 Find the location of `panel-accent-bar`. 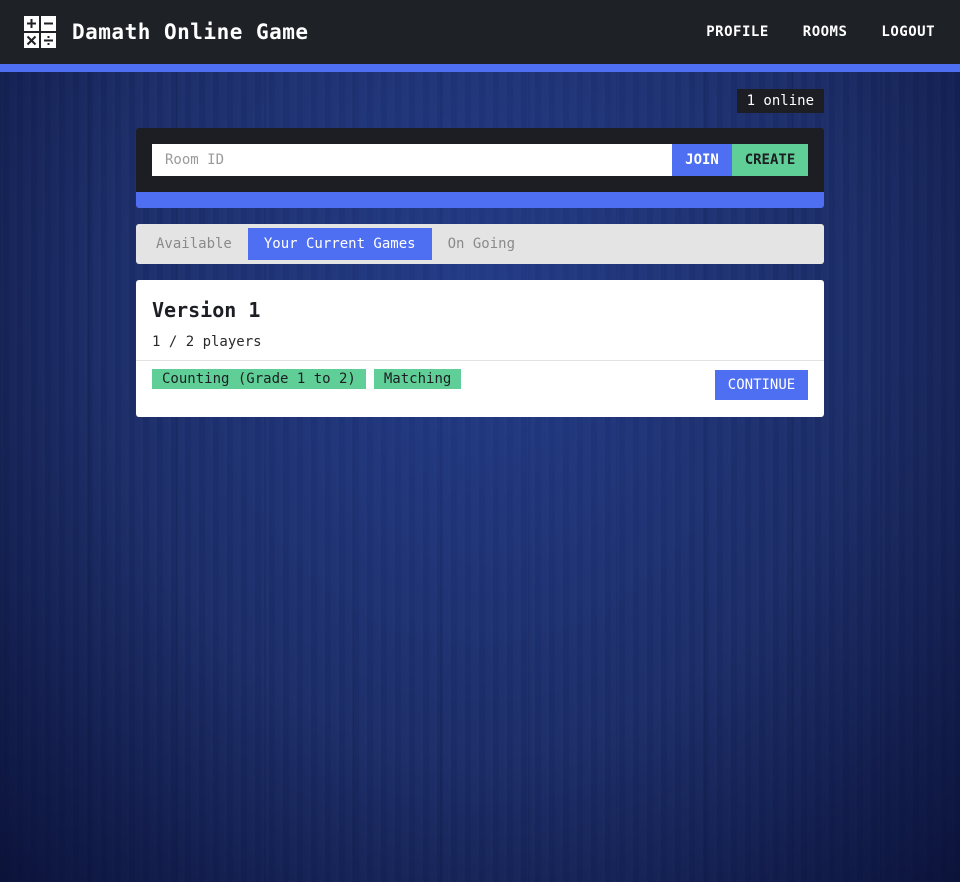

panel-accent-bar is located at coordinates (480, 200).